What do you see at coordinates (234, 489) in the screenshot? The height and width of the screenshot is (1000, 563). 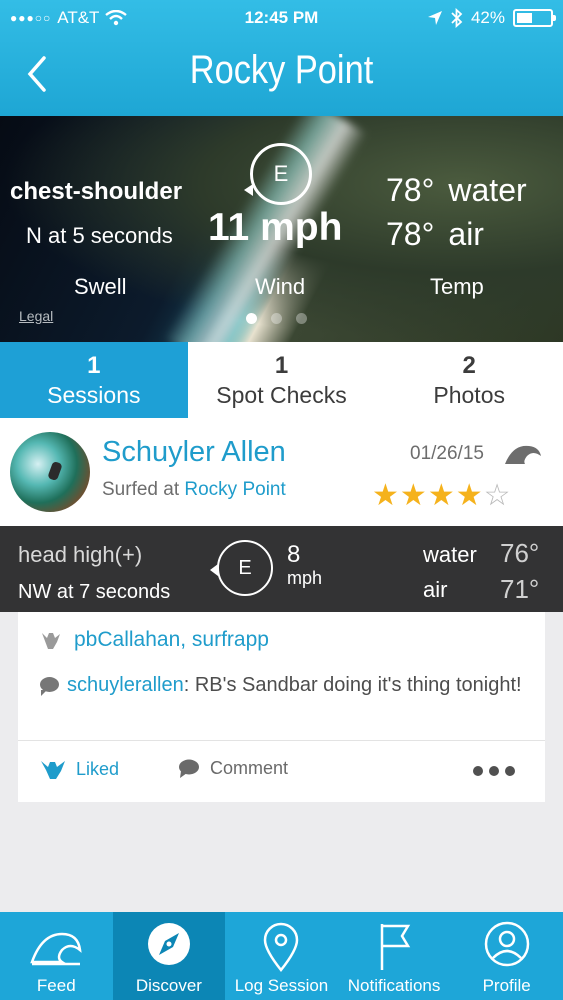 I see `spot-link: Rocky Point` at bounding box center [234, 489].